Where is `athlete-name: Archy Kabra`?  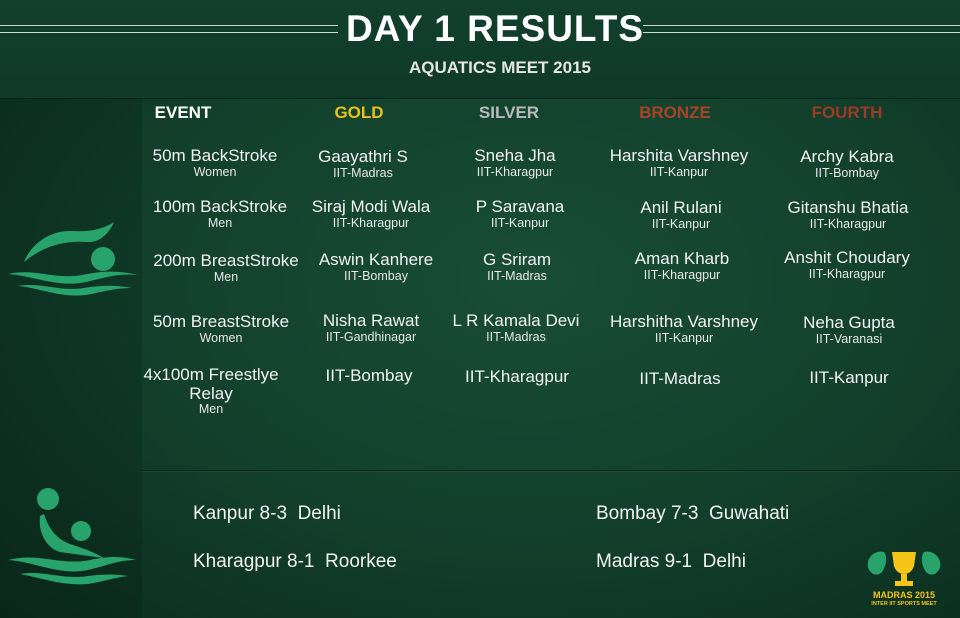 athlete-name: Archy Kabra is located at coordinates (847, 156).